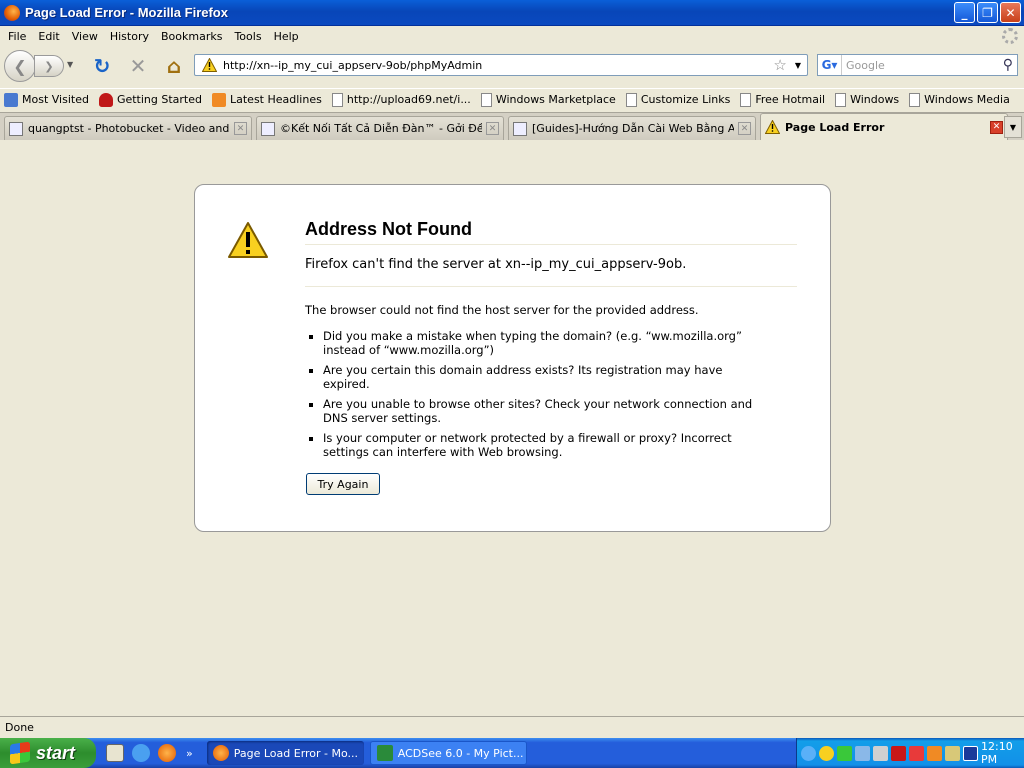 This screenshot has width=1024, height=768. I want to click on safely-remove-icon, so click(952, 753).